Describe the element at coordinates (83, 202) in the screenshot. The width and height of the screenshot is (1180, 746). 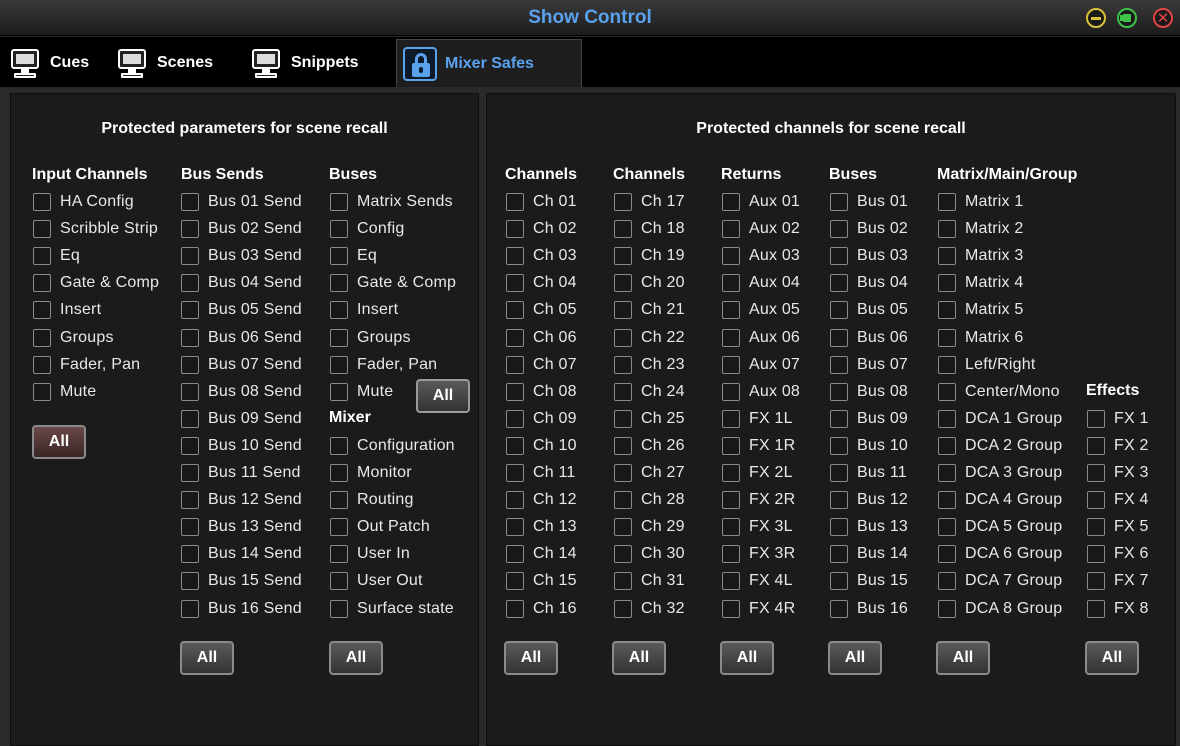
I see `input-channels-option: HA Config` at that location.